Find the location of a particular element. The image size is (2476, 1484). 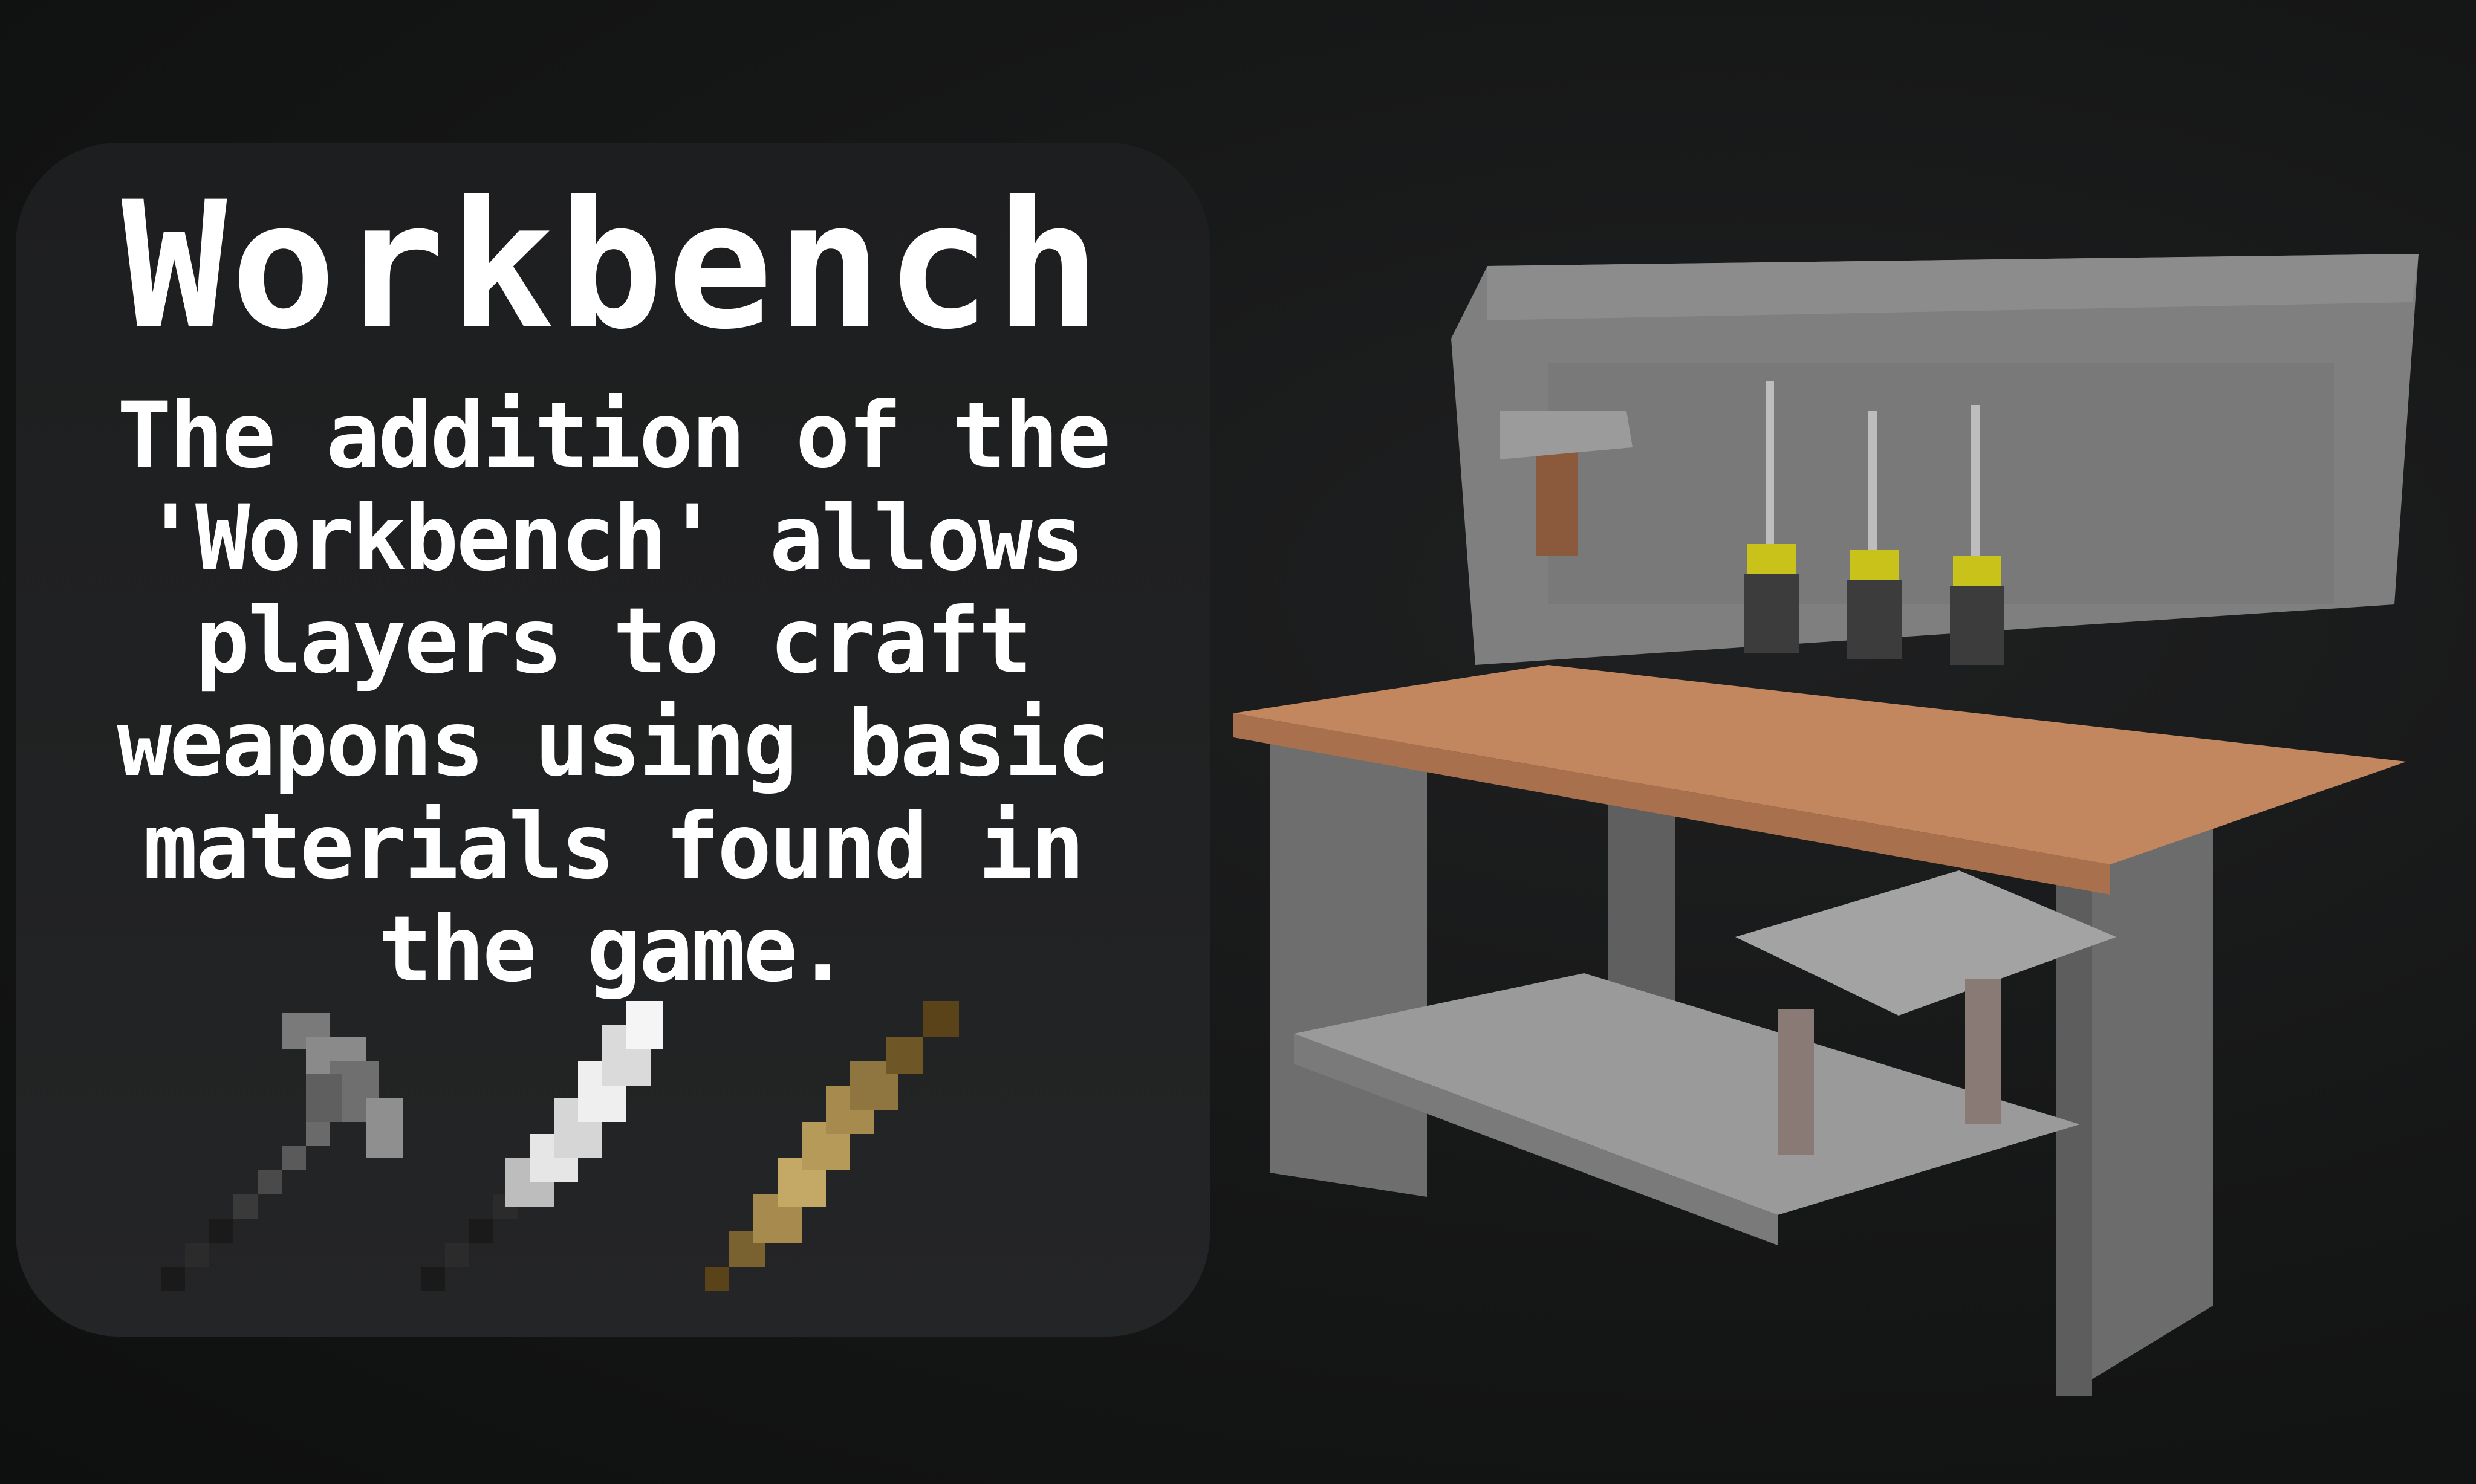

hammer-icon is located at coordinates (294, 1146).